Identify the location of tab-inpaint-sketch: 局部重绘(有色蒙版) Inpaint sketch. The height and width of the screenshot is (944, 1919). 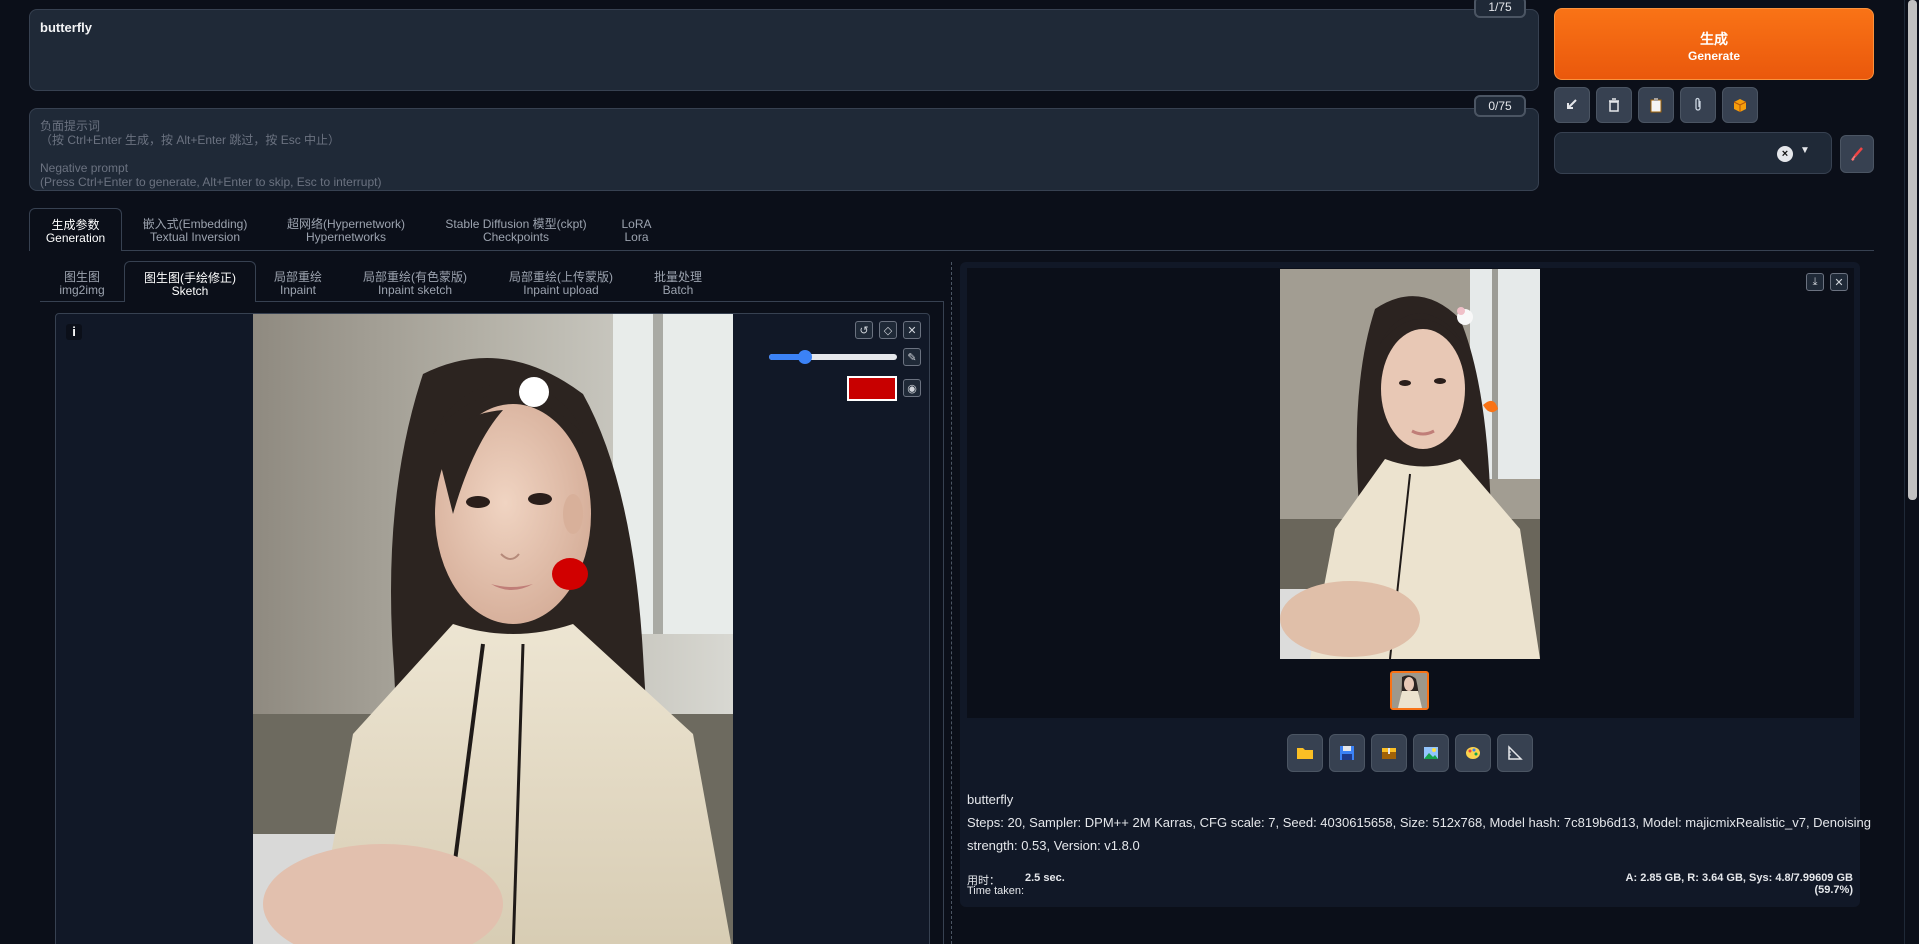
(415, 284).